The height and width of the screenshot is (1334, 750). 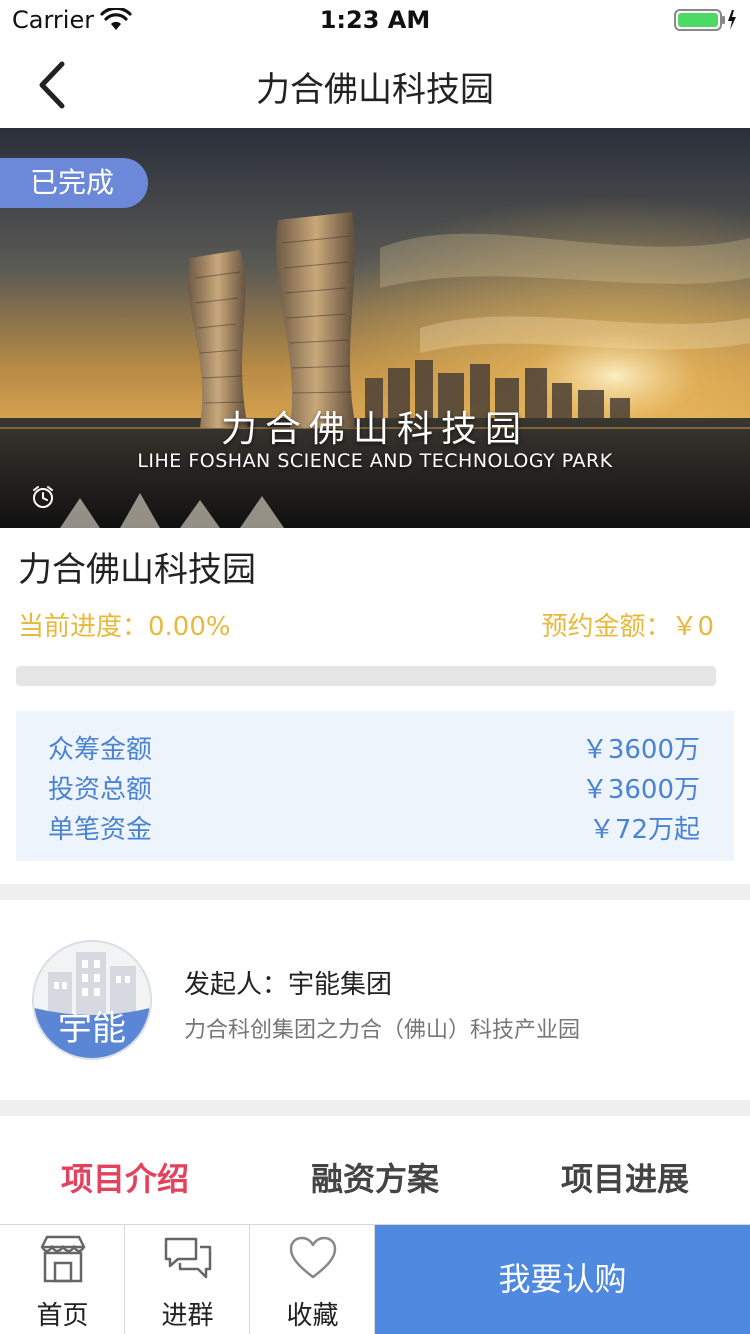 I want to click on stat-label: 众筹金额, so click(x=100, y=750).